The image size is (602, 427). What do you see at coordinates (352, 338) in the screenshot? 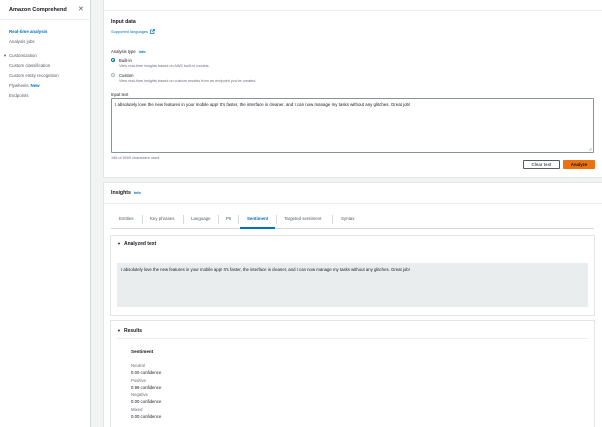
I see `results-divider` at bounding box center [352, 338].